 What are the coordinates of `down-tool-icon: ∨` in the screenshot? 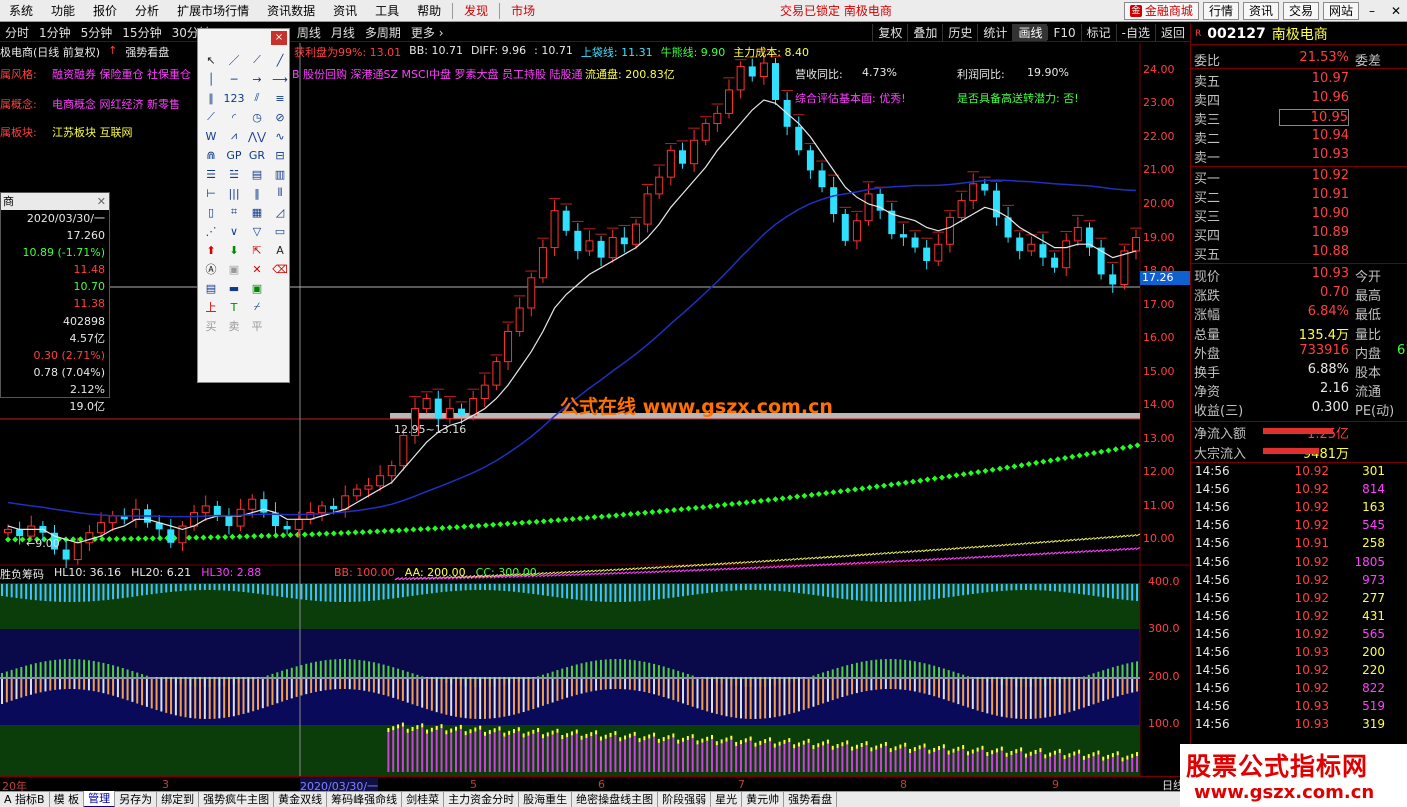 It's located at (234, 231).